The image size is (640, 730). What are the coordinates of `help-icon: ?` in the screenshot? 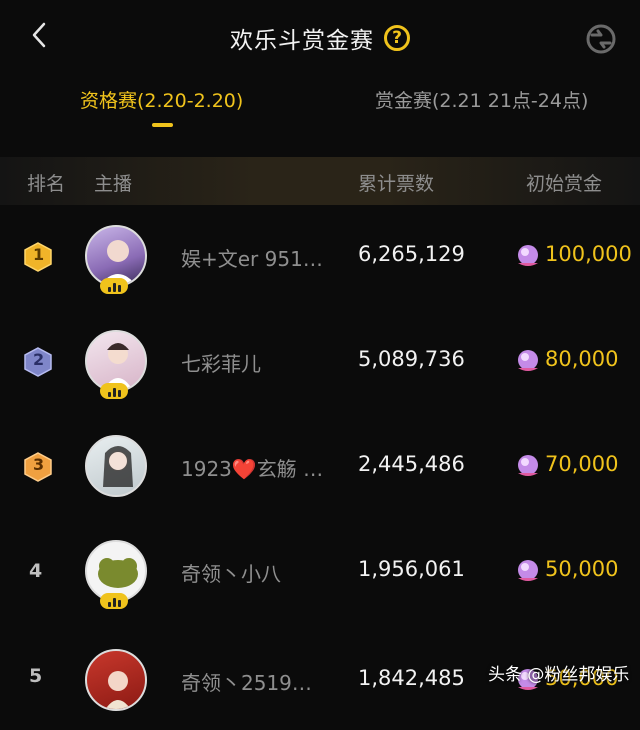 It's located at (397, 38).